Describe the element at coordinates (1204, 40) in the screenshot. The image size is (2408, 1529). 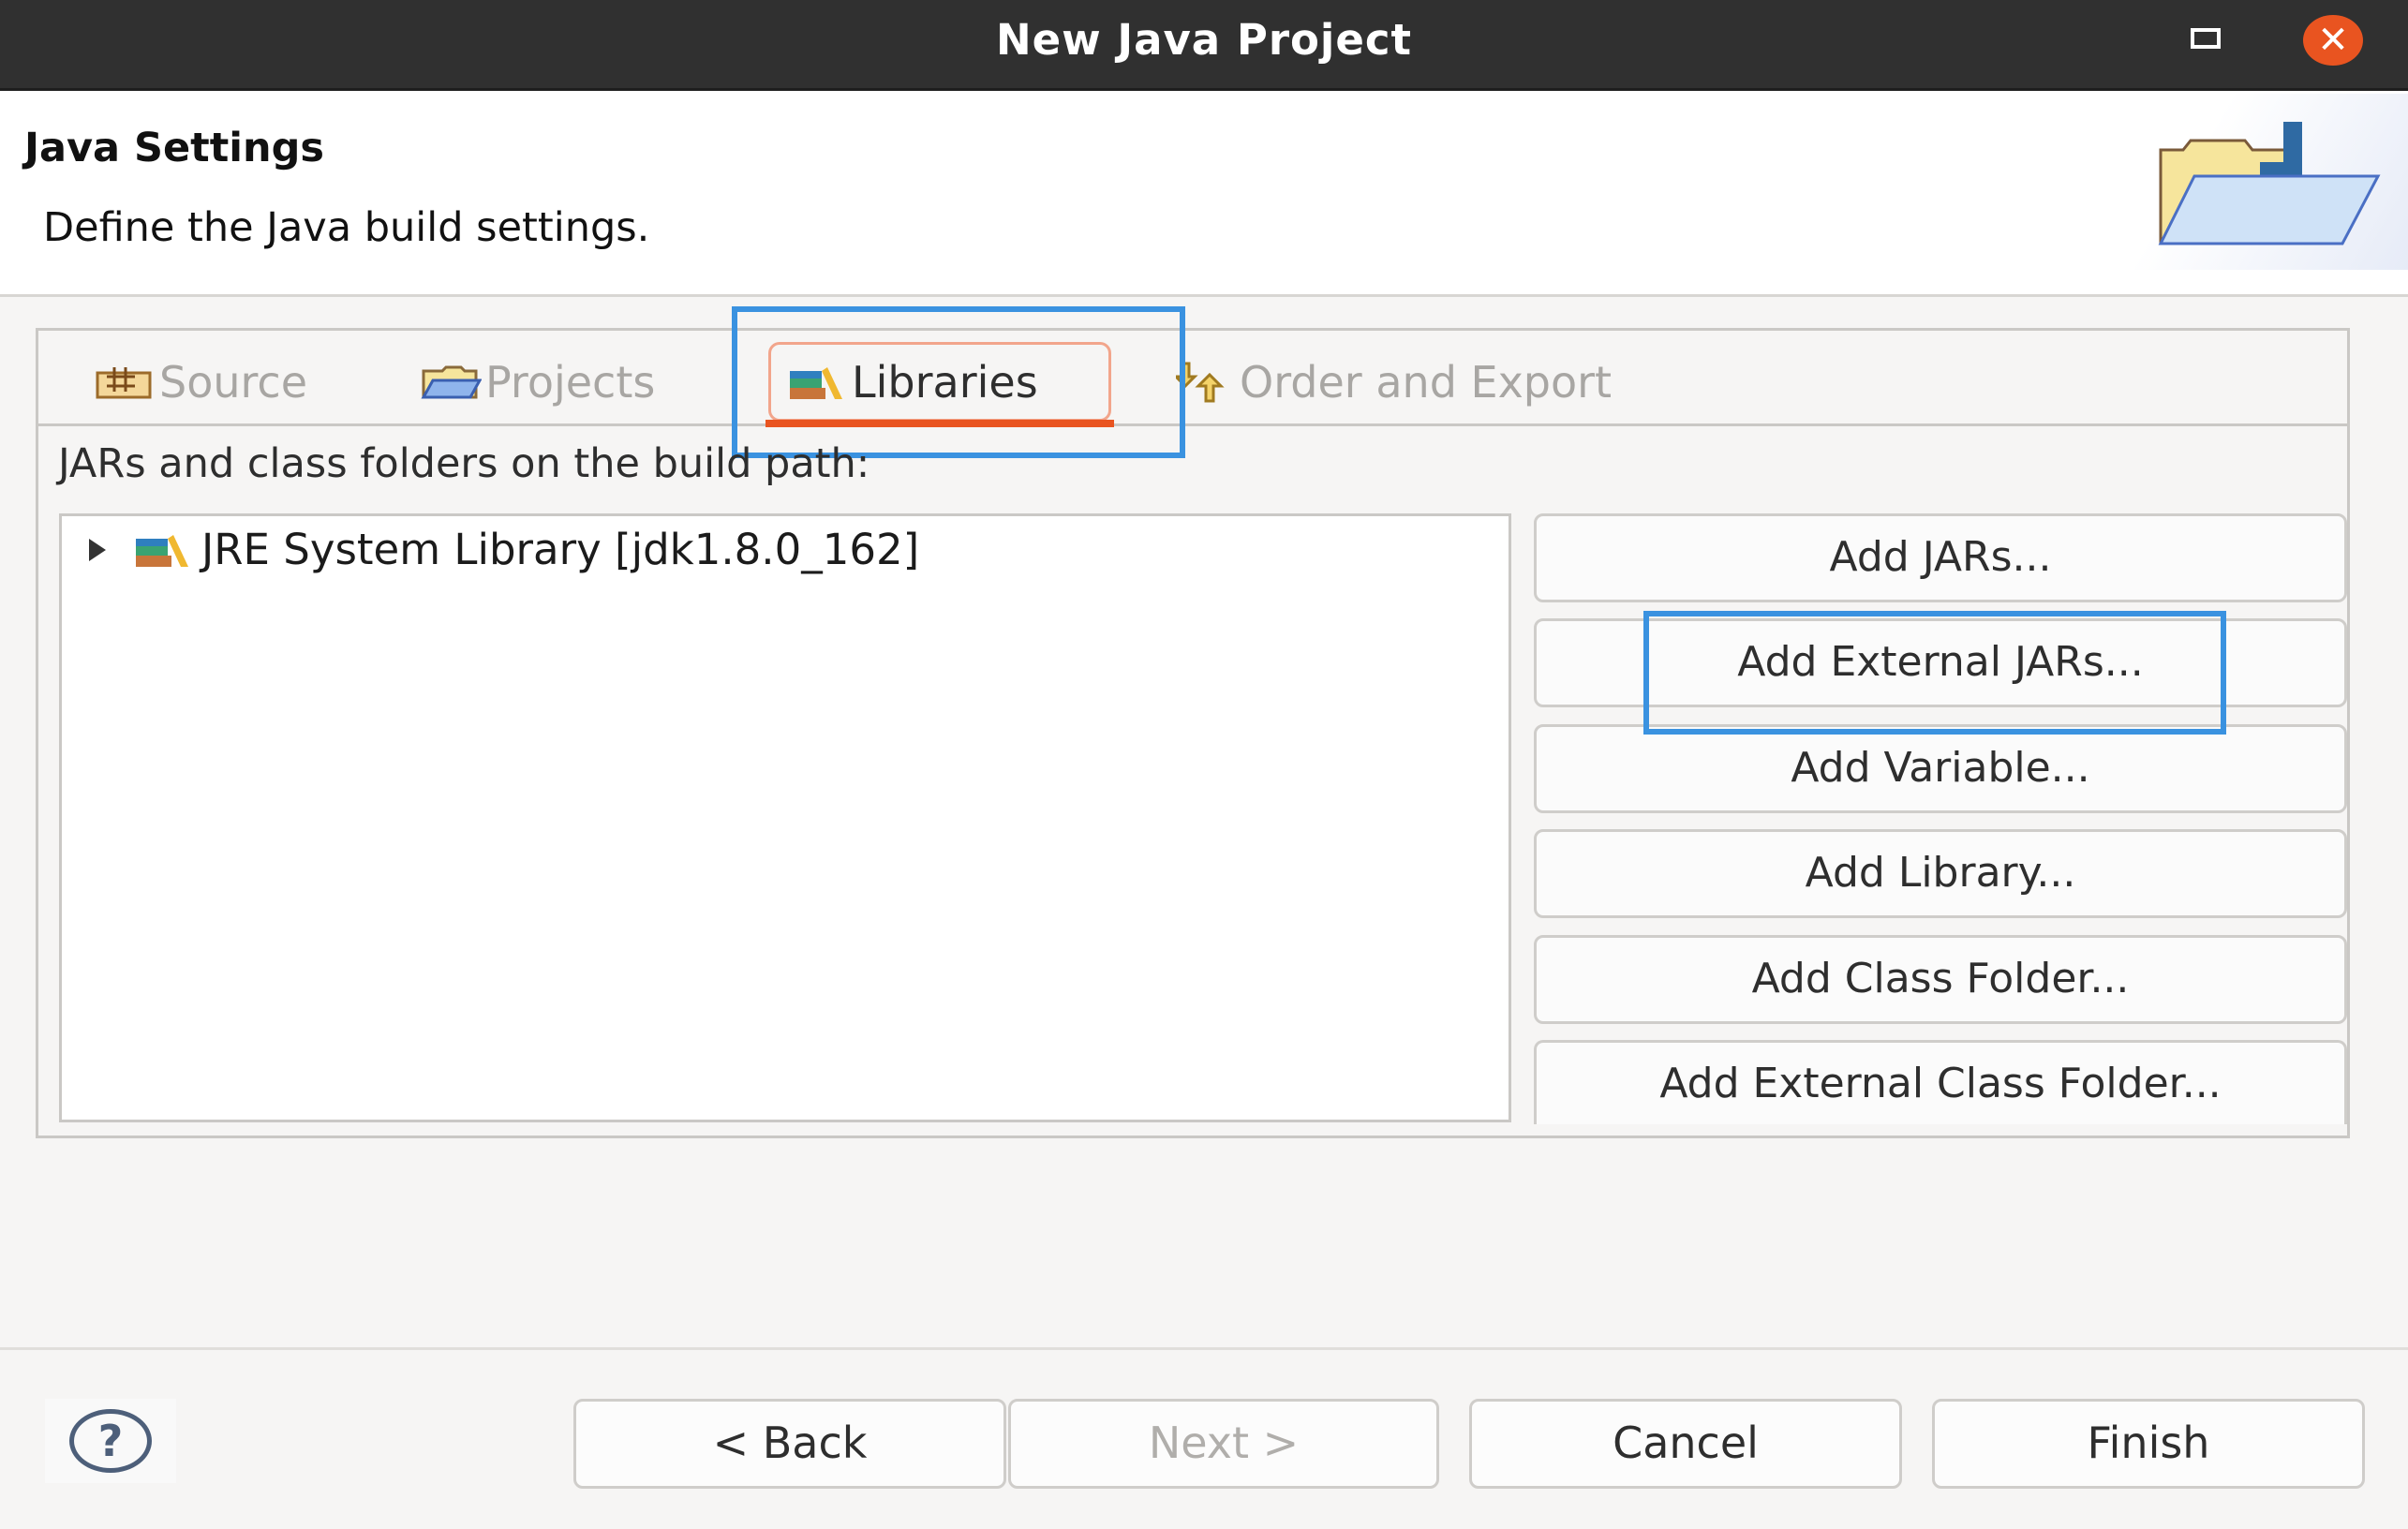
I see `window-title: New Java Project` at that location.